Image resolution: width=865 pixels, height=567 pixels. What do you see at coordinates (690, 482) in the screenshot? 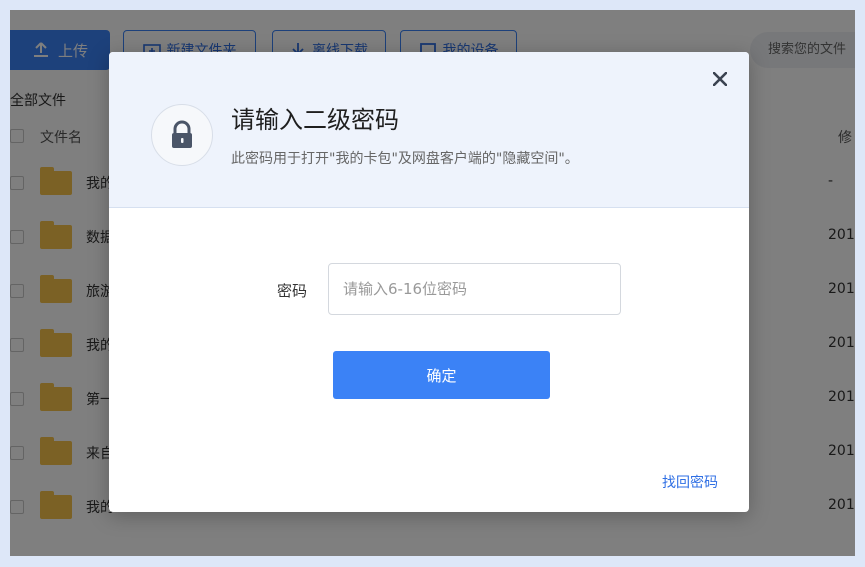
I see `forgot-password-link: 找回密码` at bounding box center [690, 482].